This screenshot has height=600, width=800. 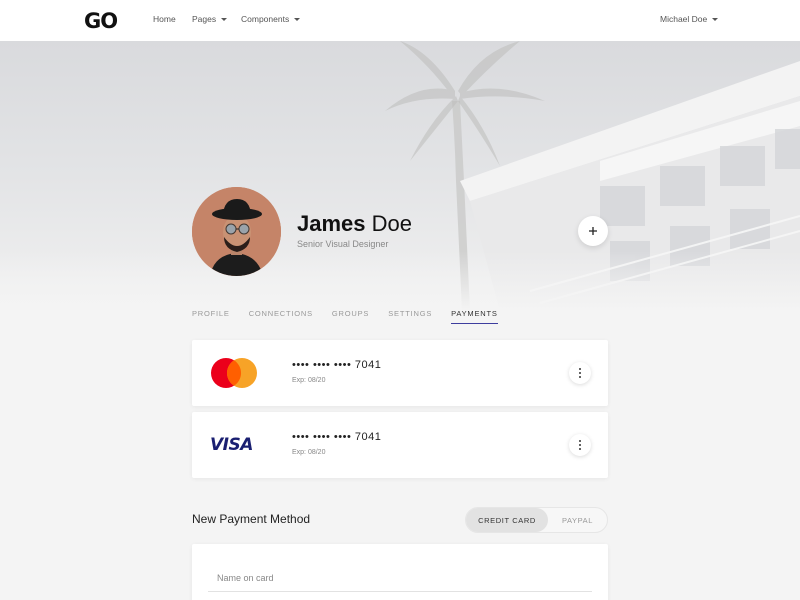 I want to click on payment-card-item: VISA •••• •••• •••• 7041 Exp: 08/20, so click(x=400, y=445).